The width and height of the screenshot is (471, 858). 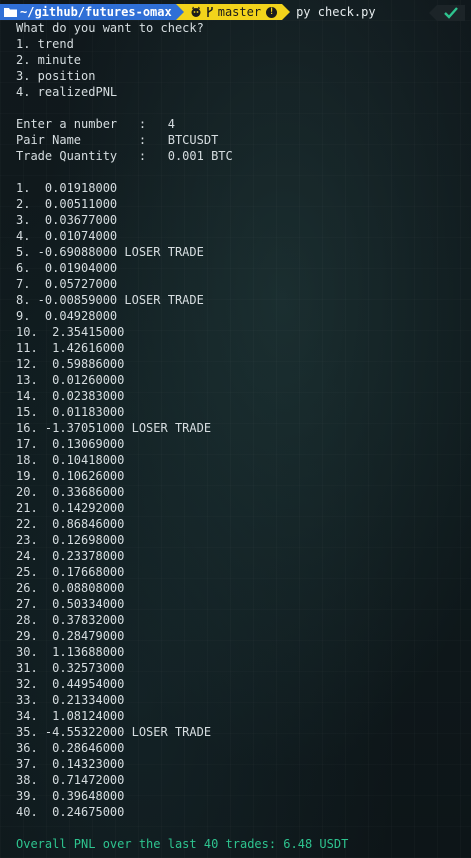 I want to click on trade-line: 40. 0.24675000, so click(x=70, y=812).